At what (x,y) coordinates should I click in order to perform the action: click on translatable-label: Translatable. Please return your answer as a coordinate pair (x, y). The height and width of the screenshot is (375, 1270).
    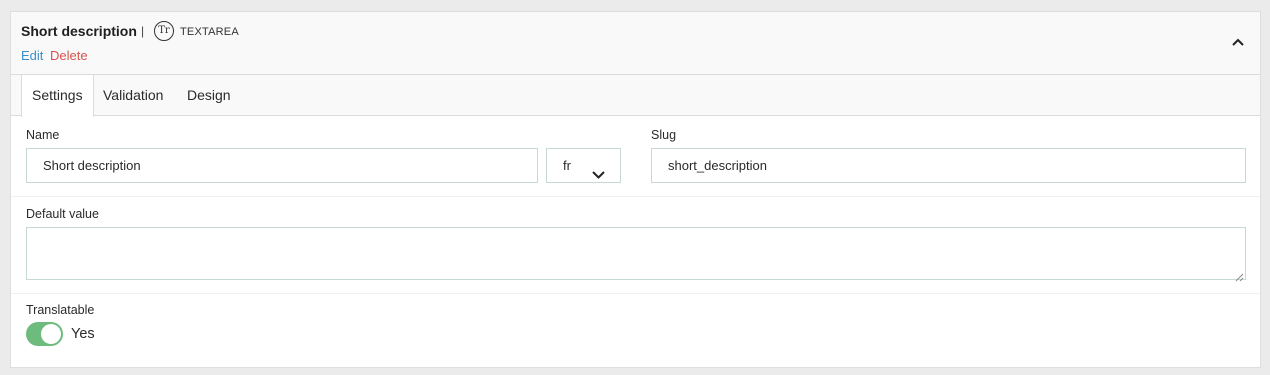
    Looking at the image, I should click on (60, 310).